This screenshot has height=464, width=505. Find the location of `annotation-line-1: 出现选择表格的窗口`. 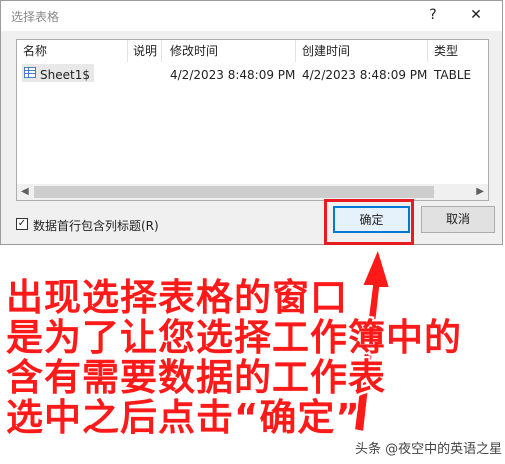

annotation-line-1: 出现选择表格的窗口 is located at coordinates (177, 297).